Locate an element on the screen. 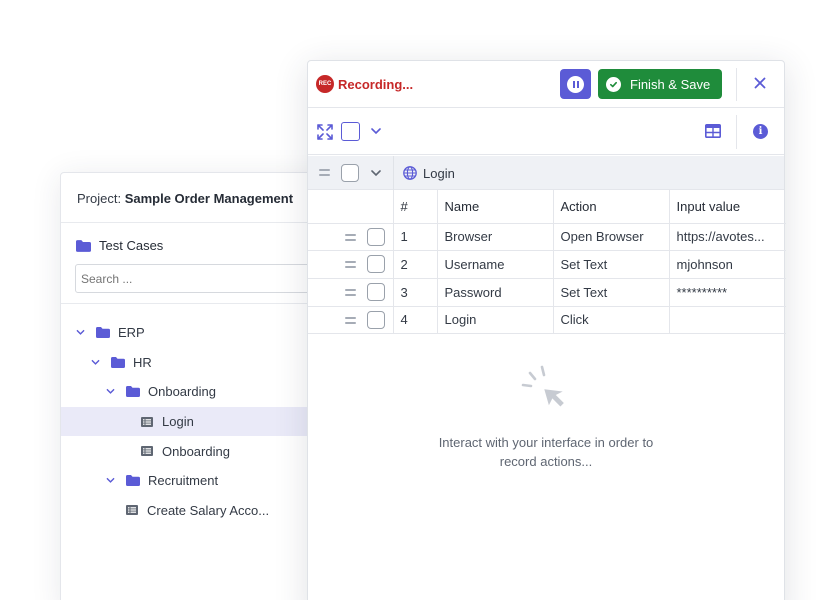 Image resolution: width=837 pixels, height=600 pixels. steps-toolbar: i is located at coordinates (546, 132).